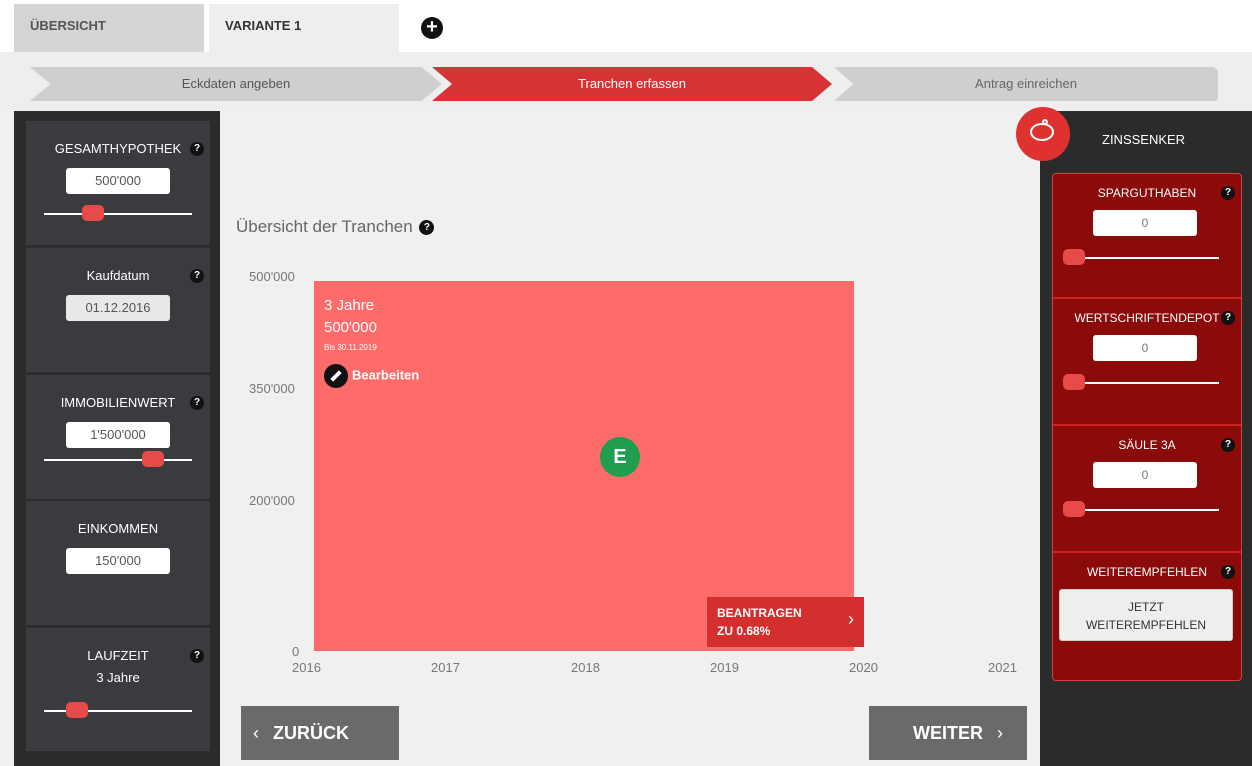 This screenshot has width=1252, height=766. What do you see at coordinates (1026, 84) in the screenshot?
I see `step-antrag: Antrag einreichen` at bounding box center [1026, 84].